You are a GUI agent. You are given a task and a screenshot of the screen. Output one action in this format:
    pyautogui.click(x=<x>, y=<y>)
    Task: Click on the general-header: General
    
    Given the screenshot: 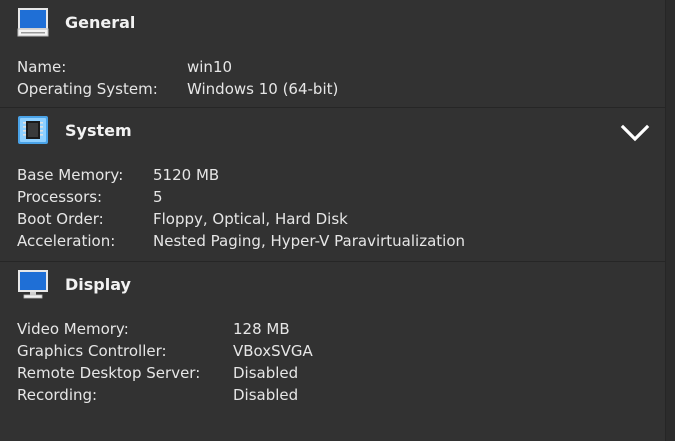 What is the action you would take?
    pyautogui.click(x=76, y=22)
    